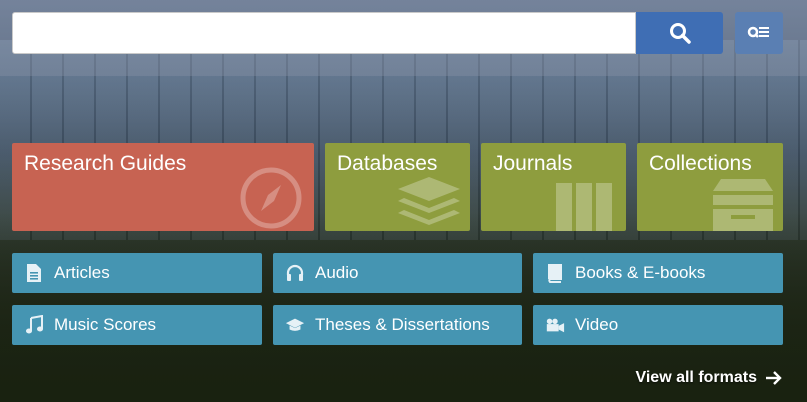 This screenshot has width=807, height=402. What do you see at coordinates (397, 273) in the screenshot?
I see `format-audio: Audio` at bounding box center [397, 273].